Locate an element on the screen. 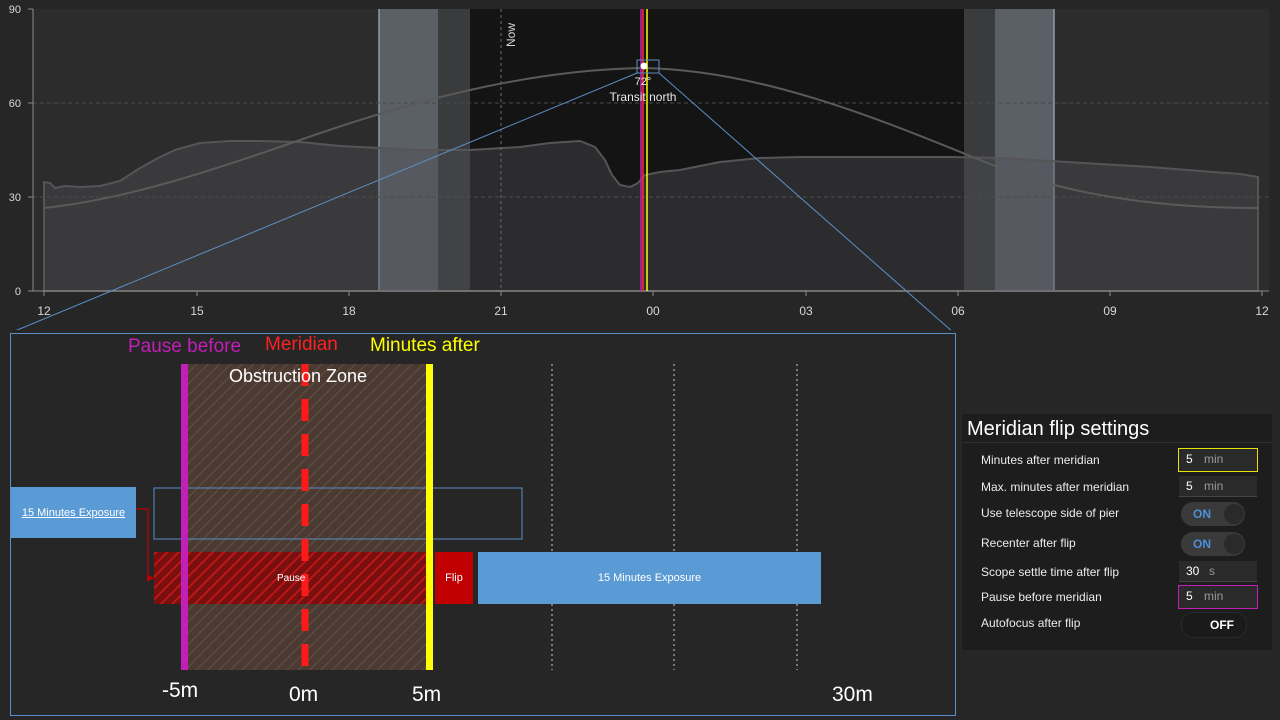 This screenshot has width=1280, height=720. pause-before-meridian-input: 5 min is located at coordinates (1218, 597).